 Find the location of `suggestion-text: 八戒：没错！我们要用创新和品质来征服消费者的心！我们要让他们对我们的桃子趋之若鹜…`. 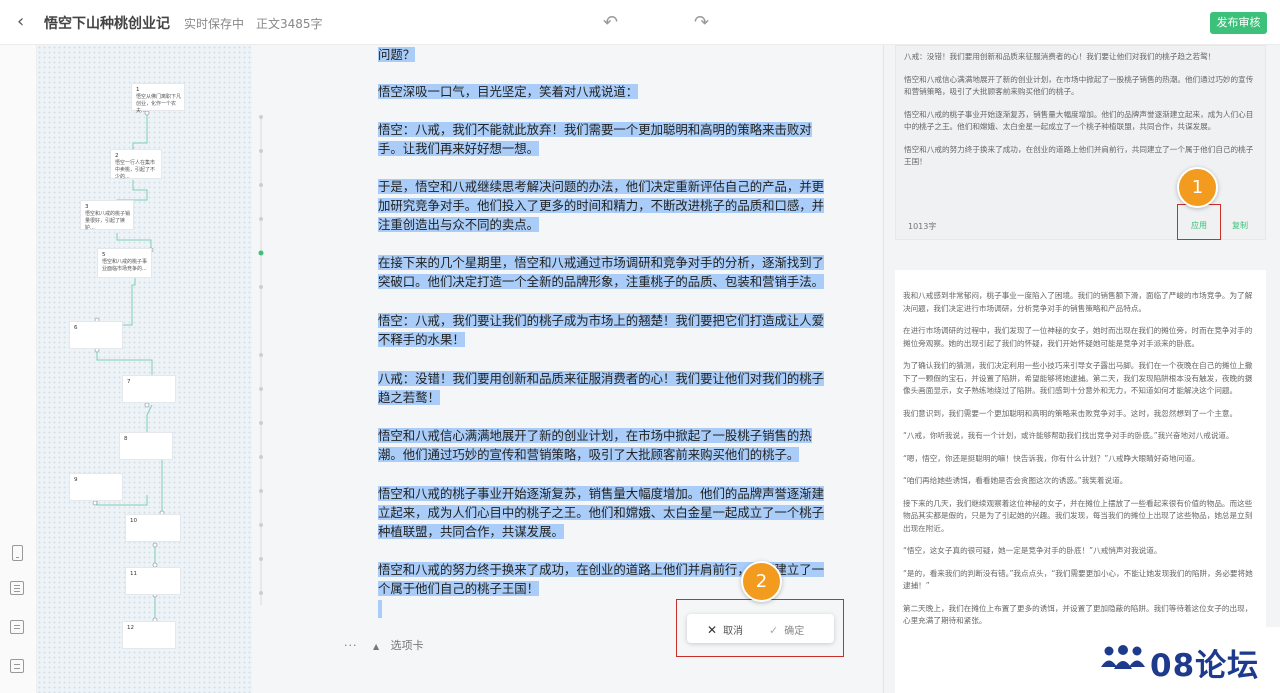

suggestion-text: 八戒：没错！我们要用创新和品质来征服消费者的心！我们要让他们对我们的桃子趋之若鹜… is located at coordinates (1079, 109).